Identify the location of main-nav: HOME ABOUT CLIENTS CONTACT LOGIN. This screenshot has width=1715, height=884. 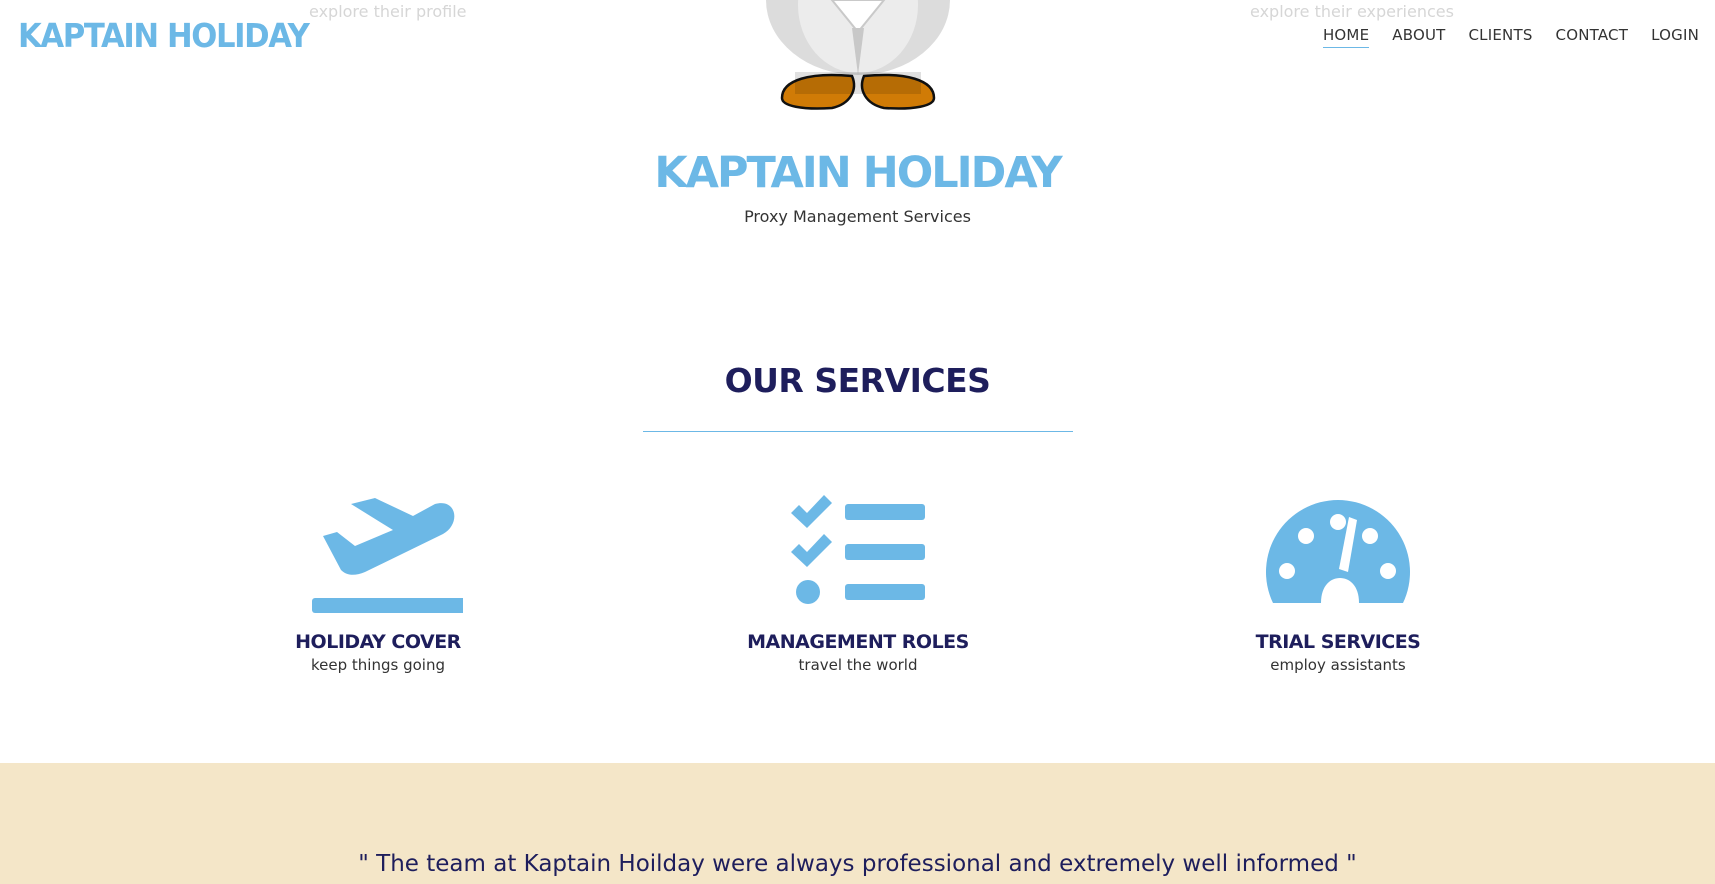
(1510, 37).